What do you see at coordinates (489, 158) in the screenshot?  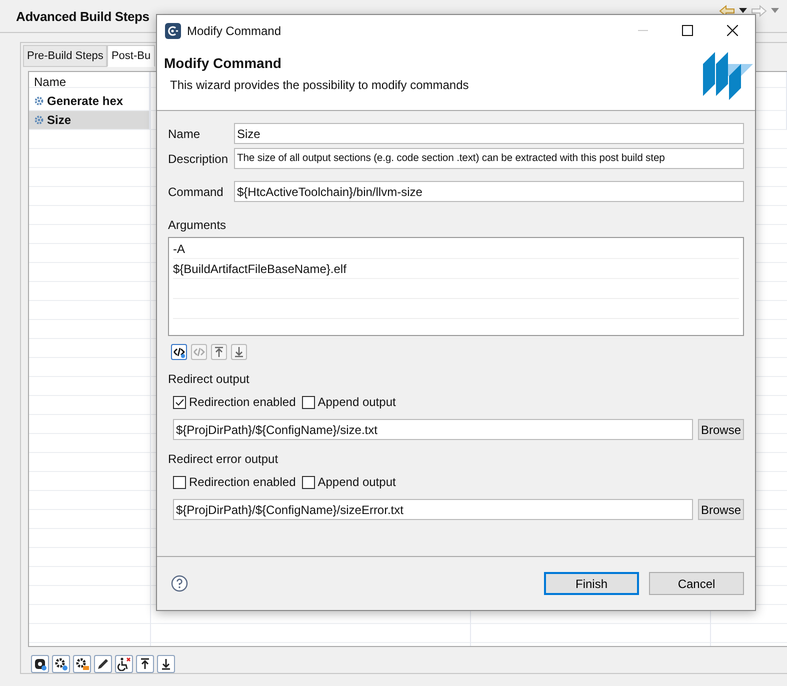 I see `input-field: The size of all output sections (e.g. code section .text) can be extracted with this post build step` at bounding box center [489, 158].